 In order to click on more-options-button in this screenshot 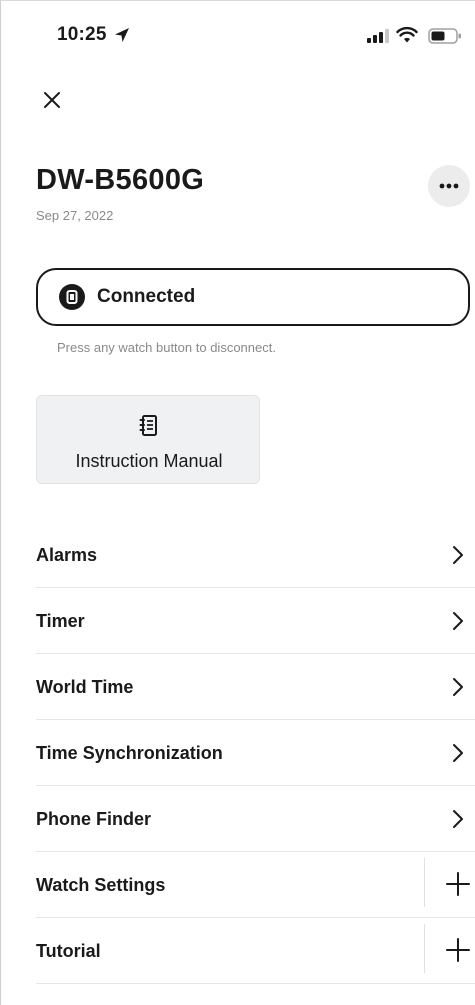, I will do `click(449, 186)`.